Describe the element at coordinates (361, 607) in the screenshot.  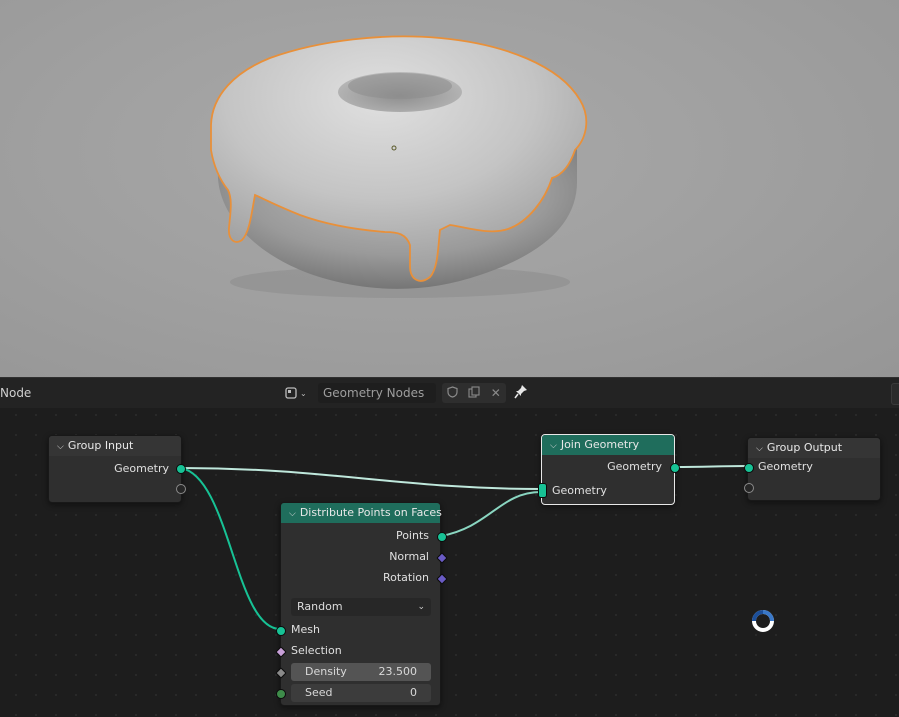
I see `distribute-method-dropdown: Random ⌄` at that location.